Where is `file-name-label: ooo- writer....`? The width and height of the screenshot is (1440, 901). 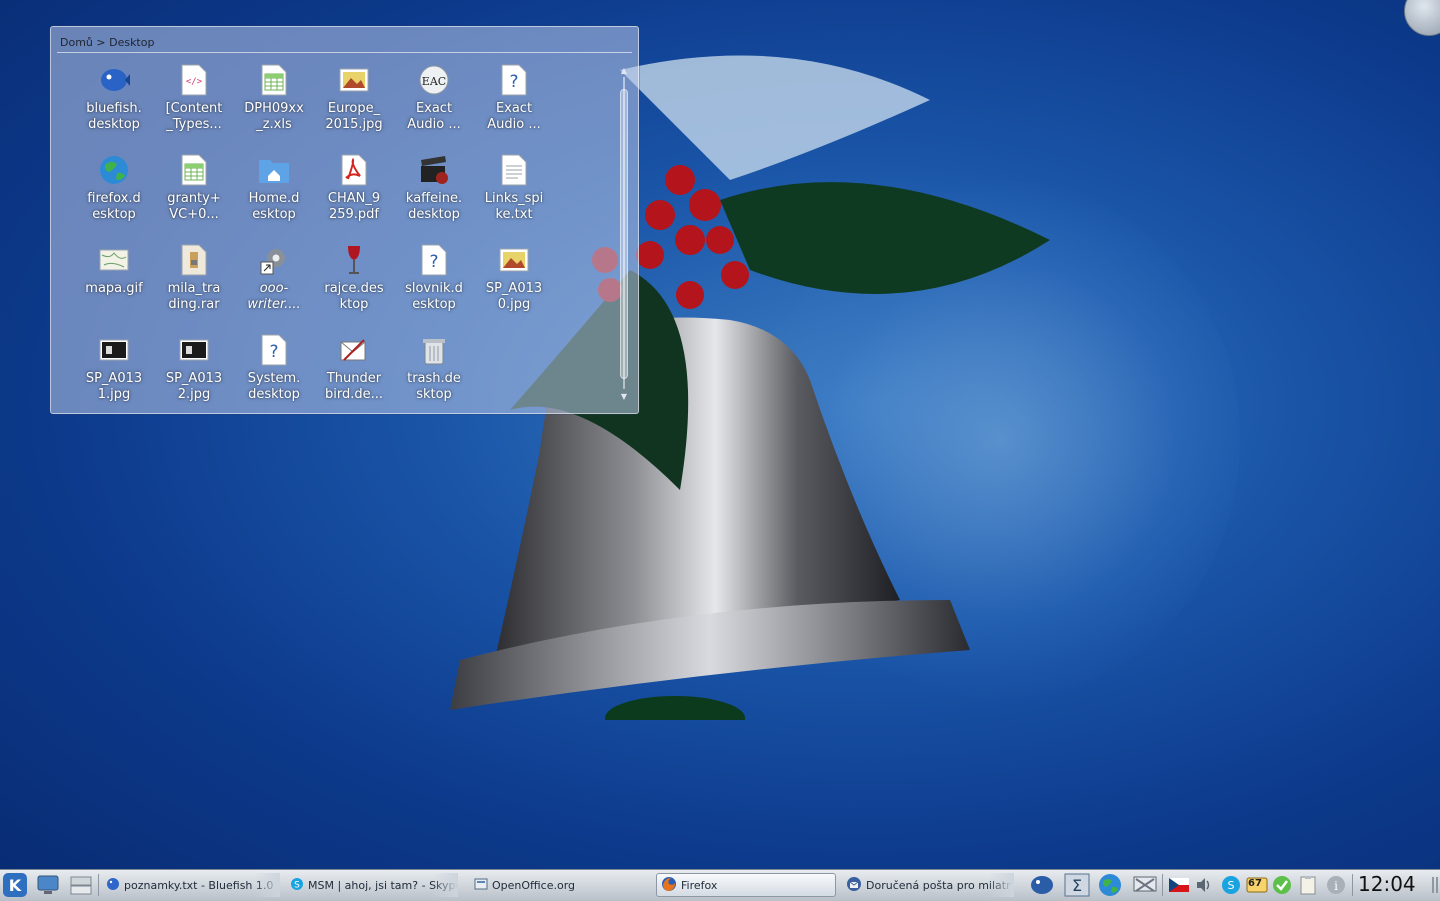 file-name-label: ooo- writer.... is located at coordinates (274, 296).